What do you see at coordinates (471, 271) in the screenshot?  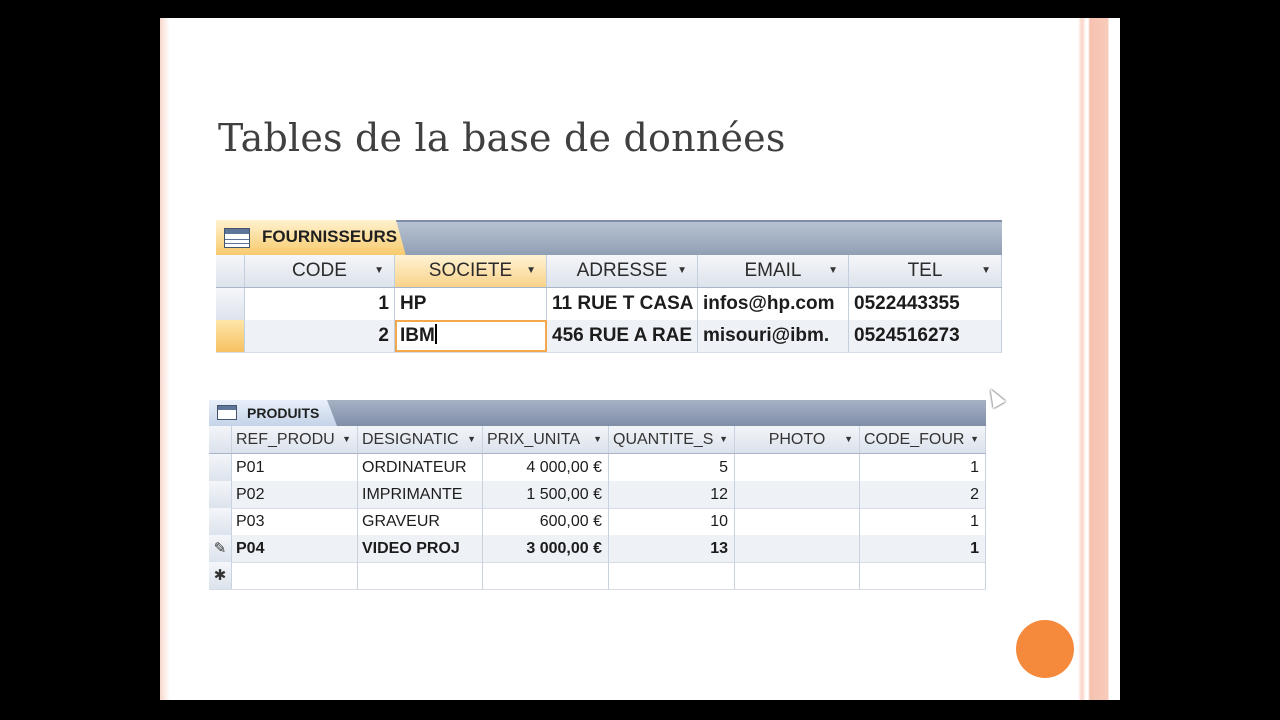 I see `column-header-societe: SOCIETE ▼` at bounding box center [471, 271].